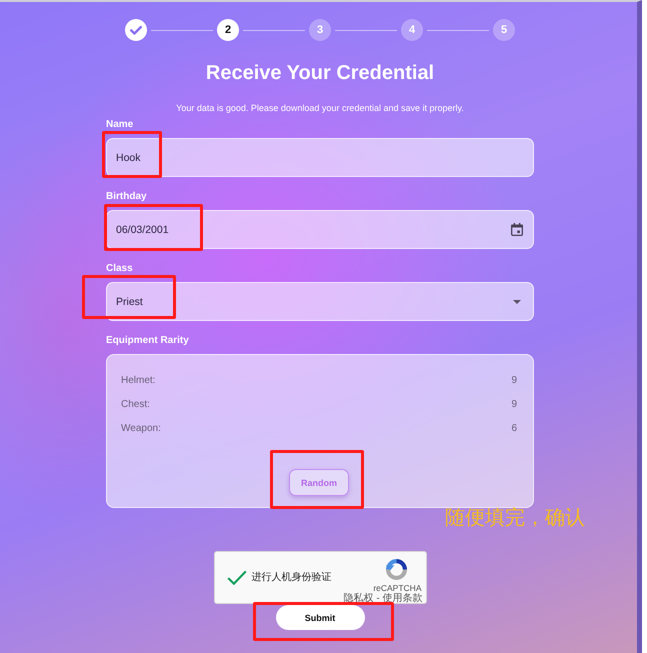  What do you see at coordinates (517, 229) in the screenshot?
I see `calendar-icon` at bounding box center [517, 229].